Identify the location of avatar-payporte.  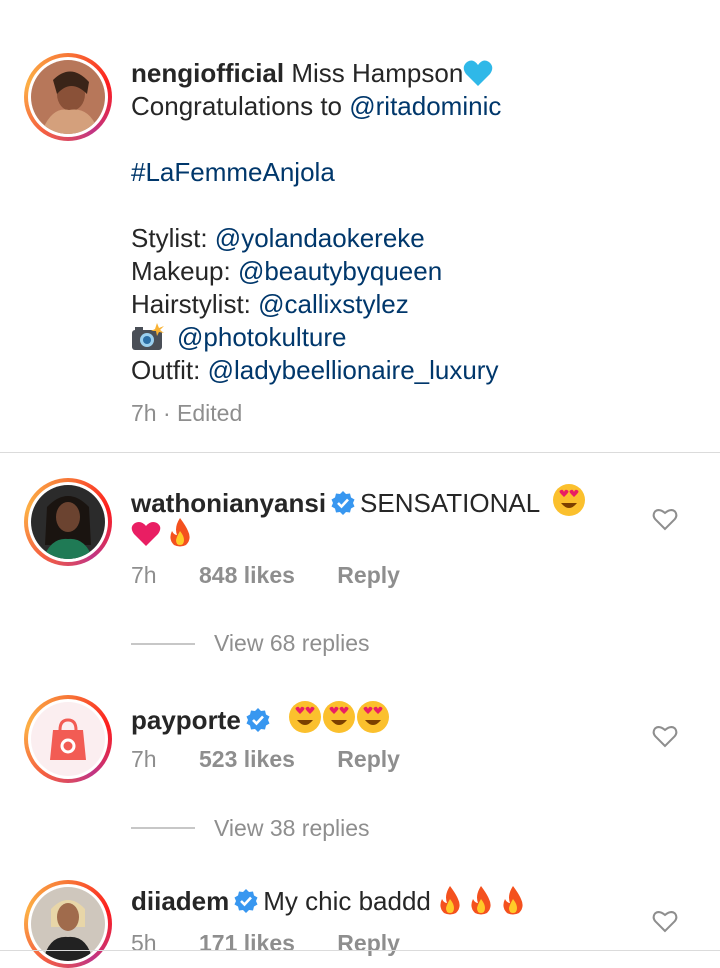
(68, 739).